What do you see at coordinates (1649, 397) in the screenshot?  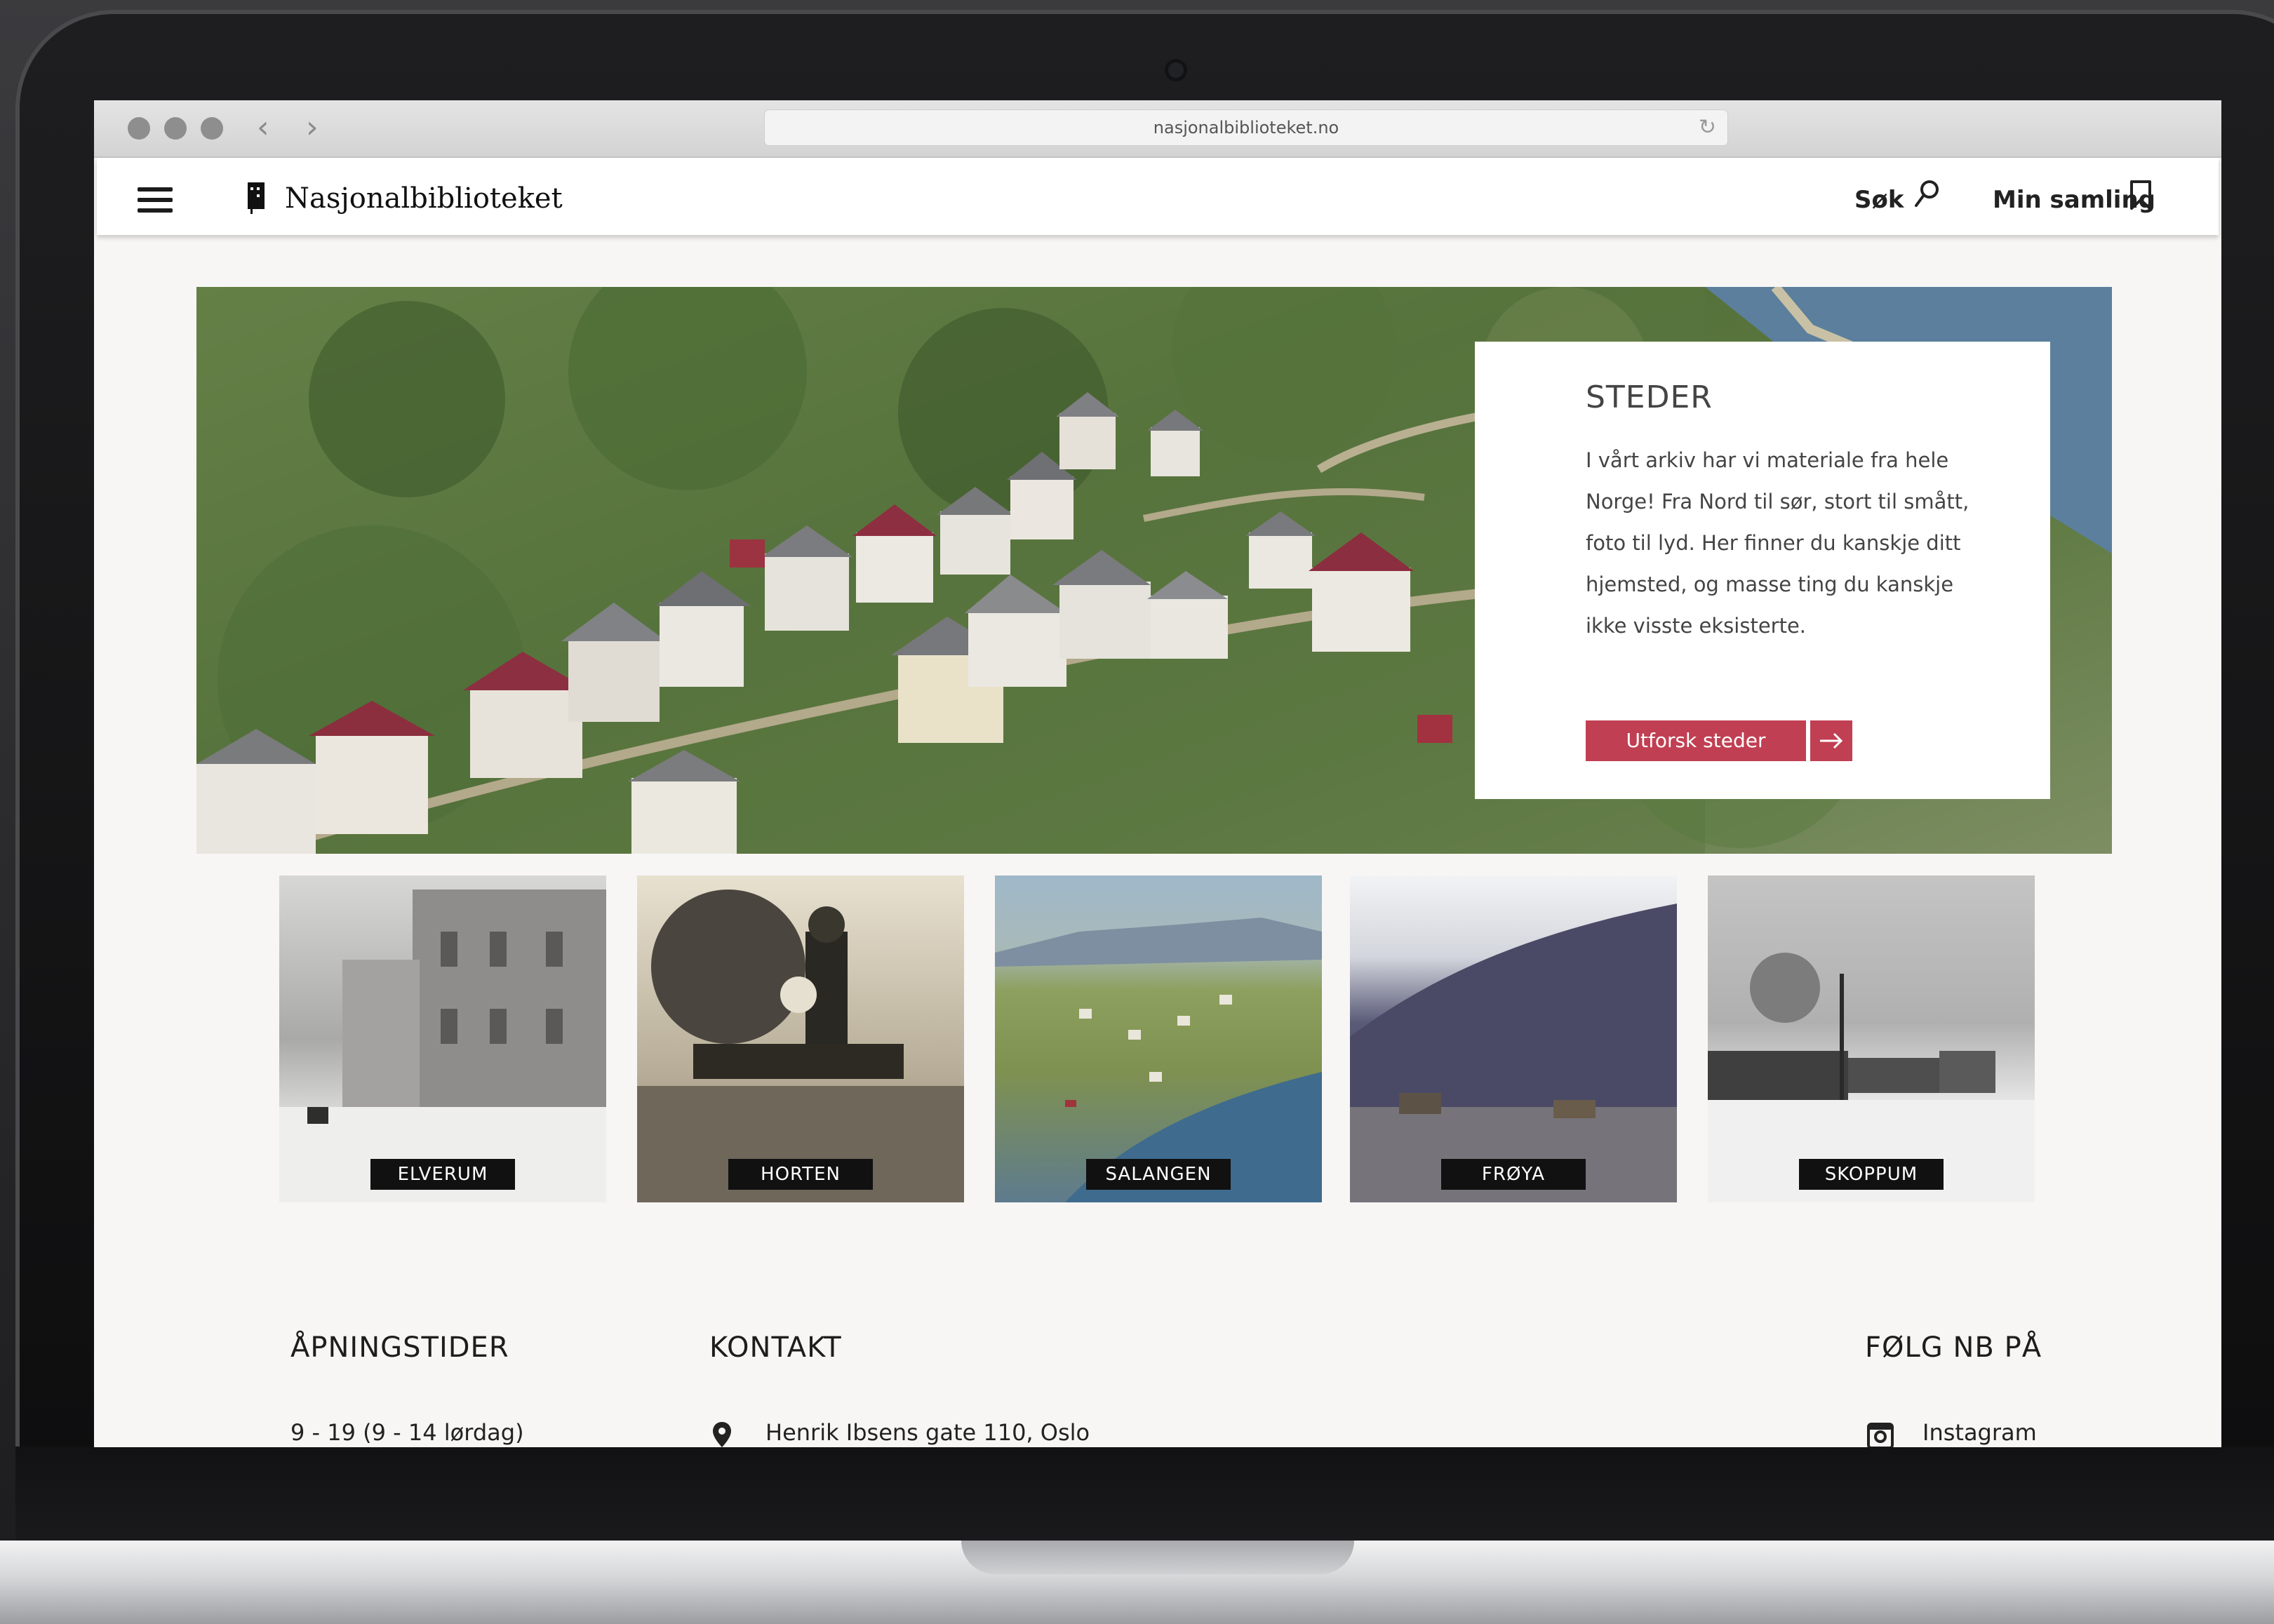 I see `hero-title: STEDER` at bounding box center [1649, 397].